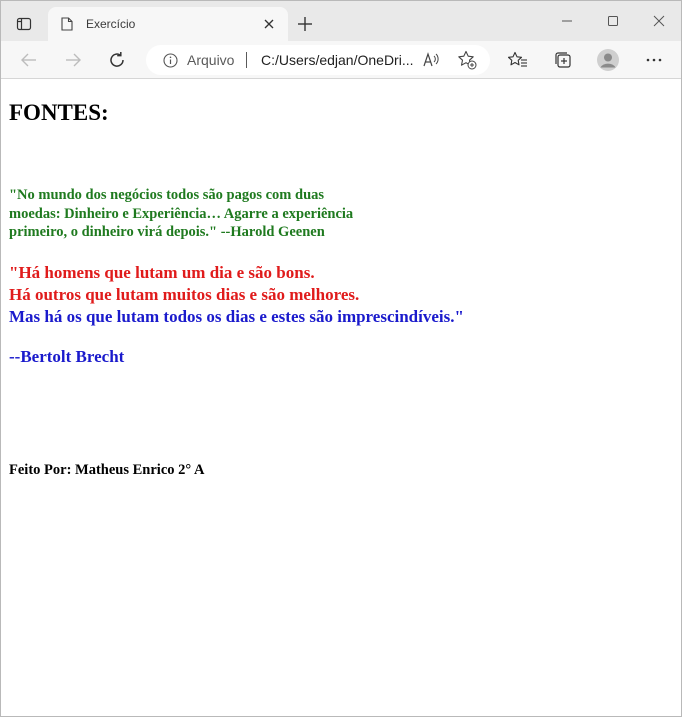  I want to click on origin-label: Arquivo, so click(211, 60).